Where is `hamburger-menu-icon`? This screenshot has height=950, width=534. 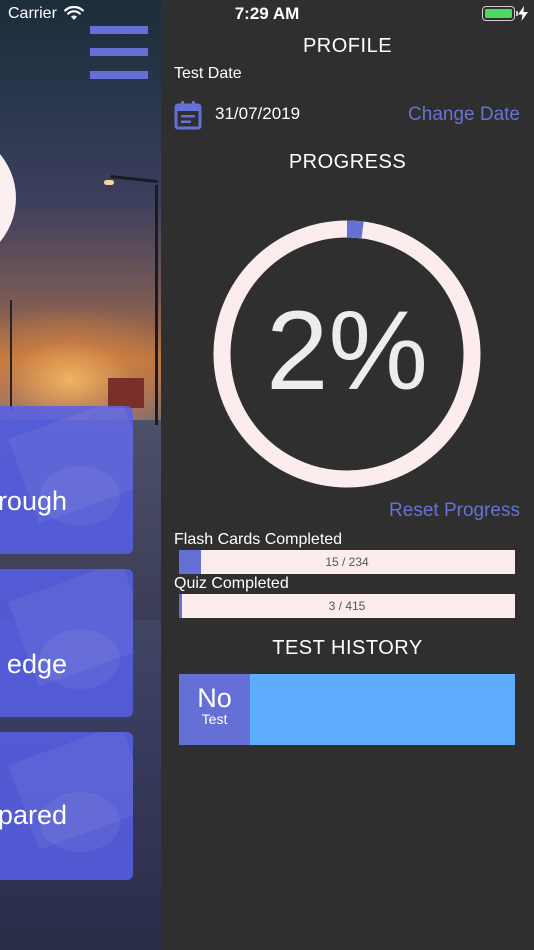 hamburger-menu-icon is located at coordinates (119, 55).